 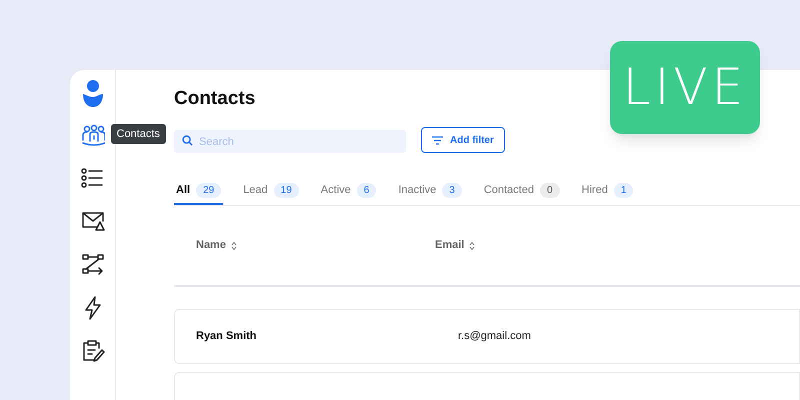 What do you see at coordinates (209, 190) in the screenshot?
I see `count-badge: 29` at bounding box center [209, 190].